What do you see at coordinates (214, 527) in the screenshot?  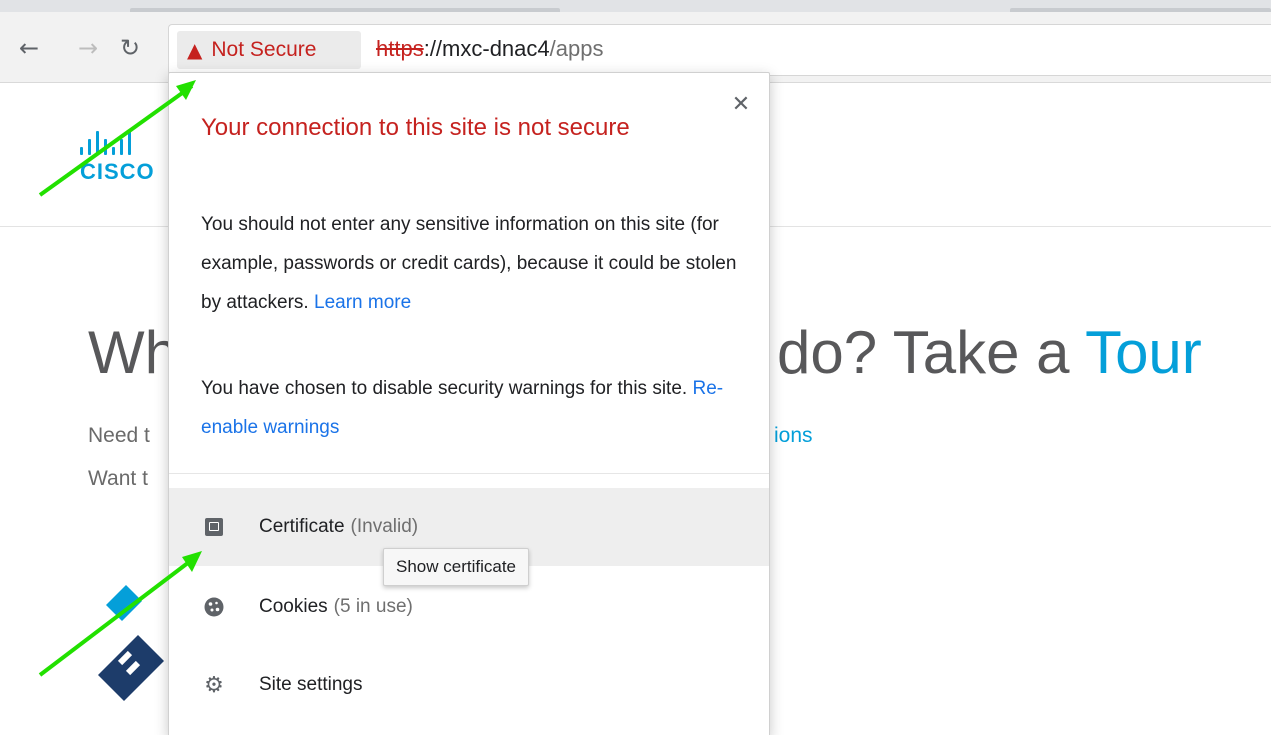 I see `certificate-icon` at bounding box center [214, 527].